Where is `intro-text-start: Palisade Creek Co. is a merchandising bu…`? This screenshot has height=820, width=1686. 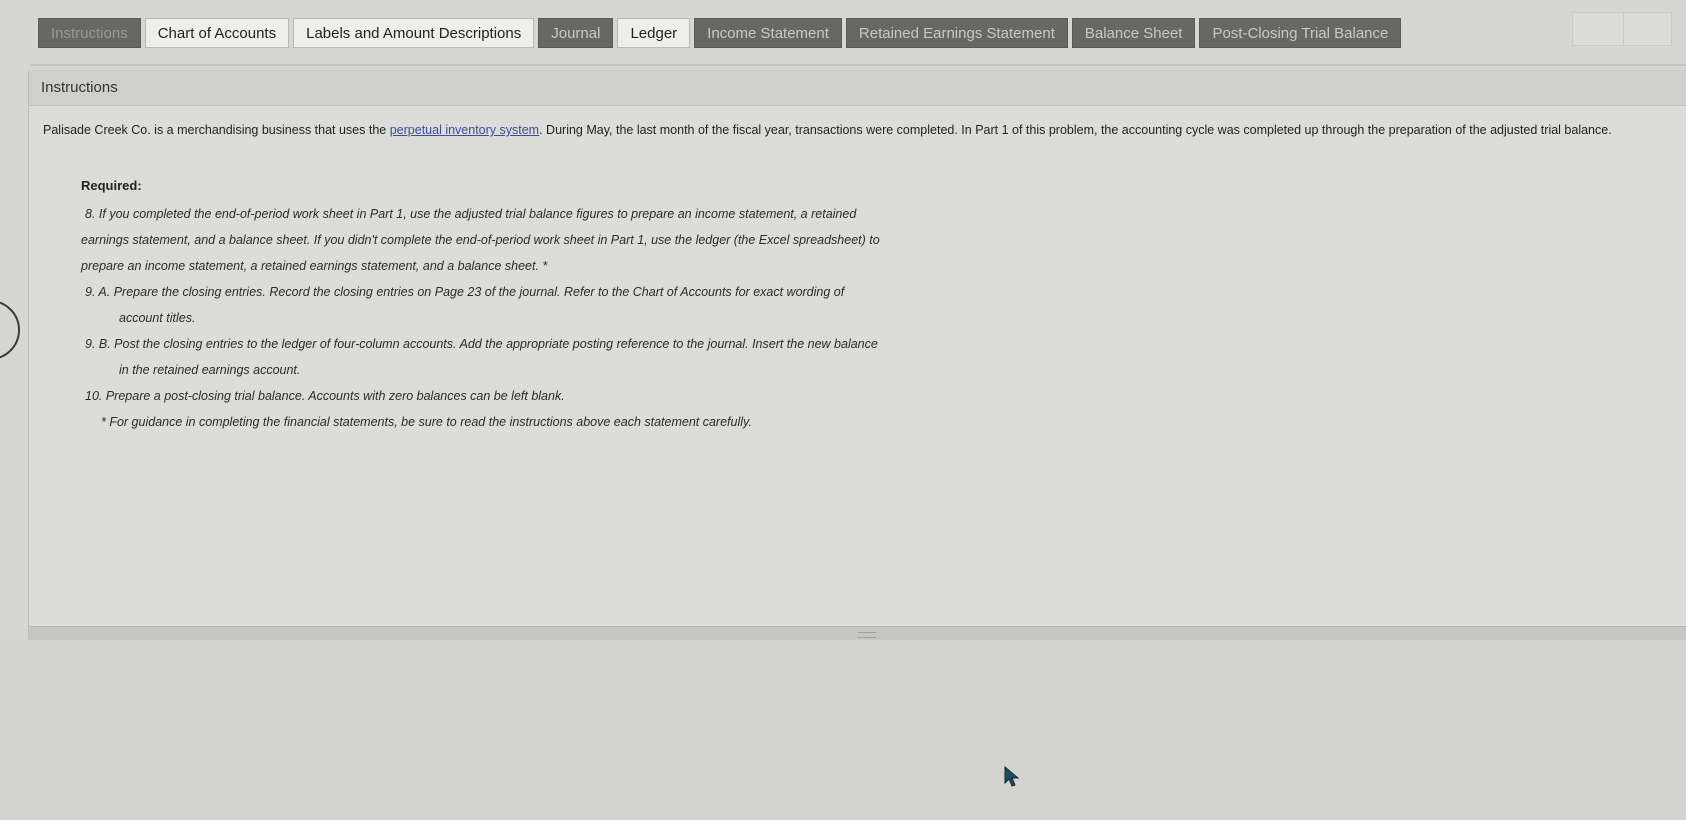
intro-text-start: Palisade Creek Co. is a merchandising bu… is located at coordinates (216, 130).